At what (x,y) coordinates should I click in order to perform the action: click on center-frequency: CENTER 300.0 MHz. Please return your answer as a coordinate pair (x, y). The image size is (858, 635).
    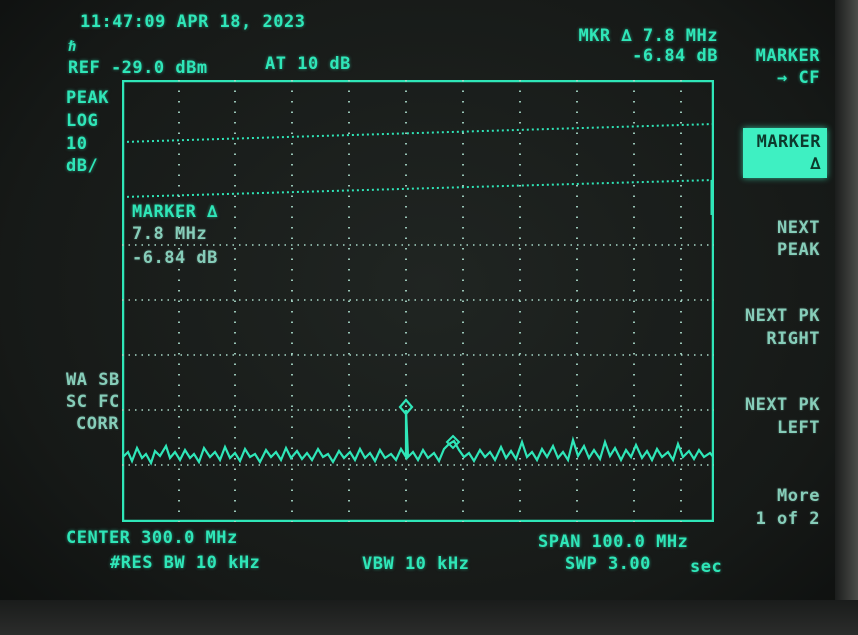
    Looking at the image, I should click on (152, 538).